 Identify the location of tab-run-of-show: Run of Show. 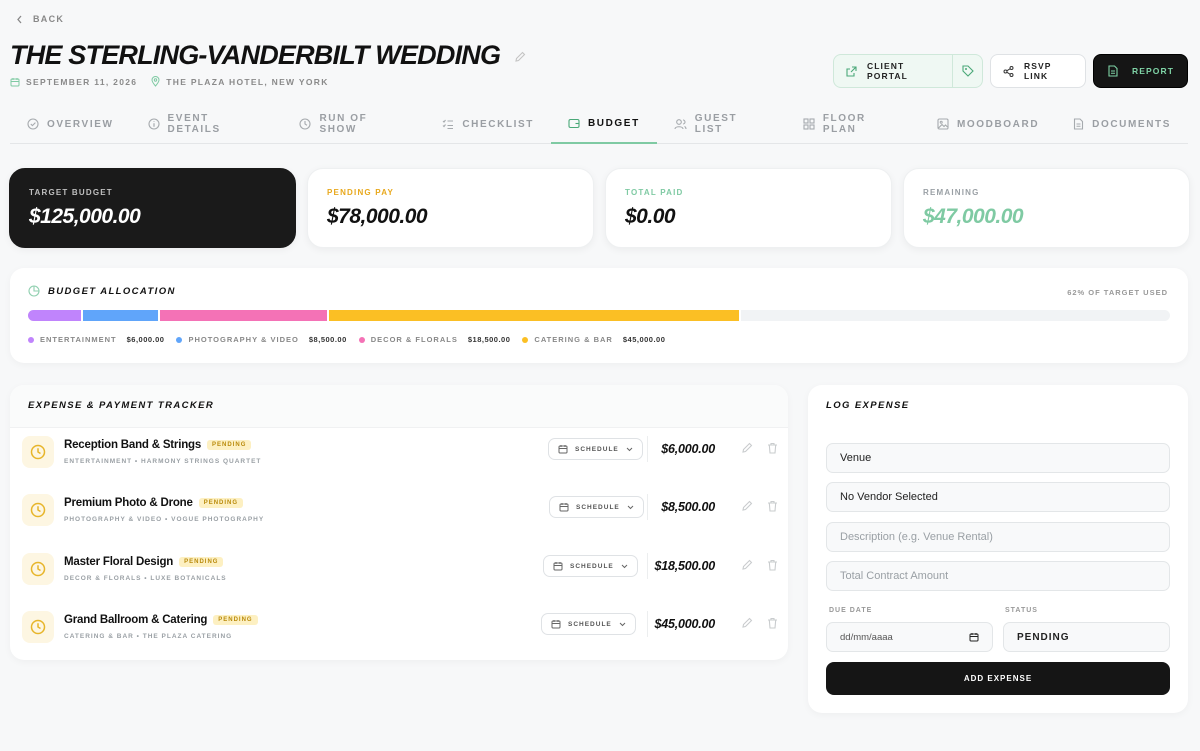
(353, 124).